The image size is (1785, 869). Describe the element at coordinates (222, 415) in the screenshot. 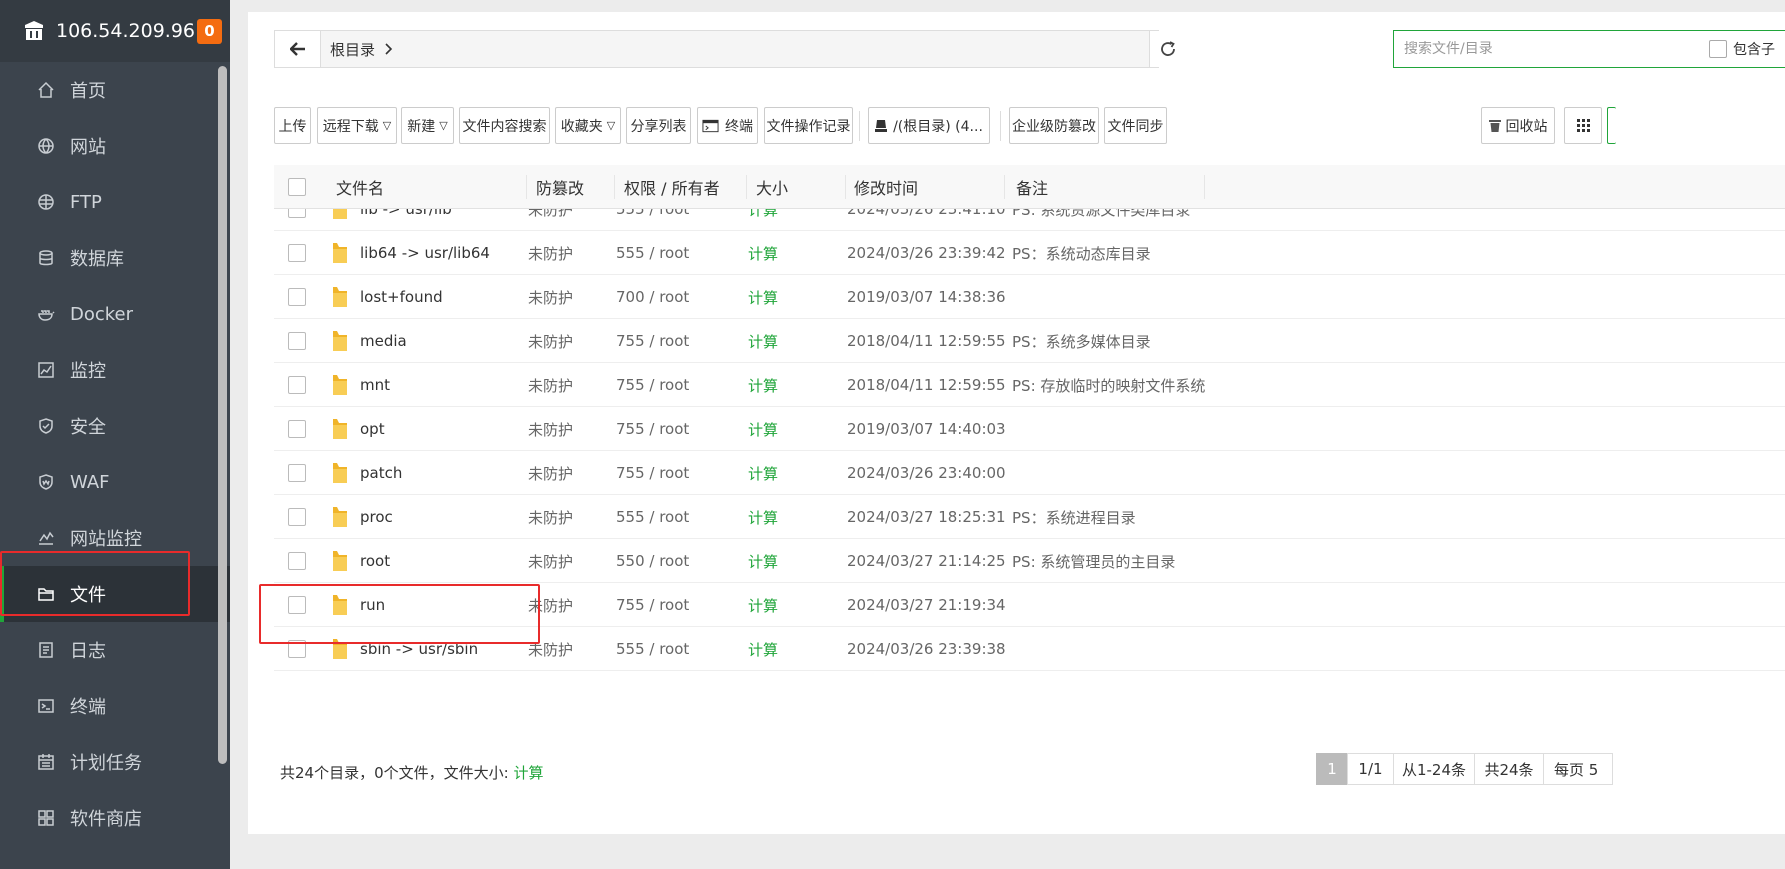

I see `sidebar-scrollbar` at that location.